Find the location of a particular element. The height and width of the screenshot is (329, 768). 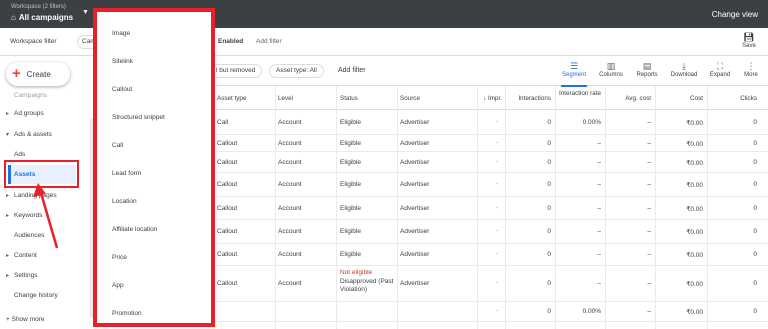

sidebar-item-content: ▸ Content is located at coordinates (21, 255).